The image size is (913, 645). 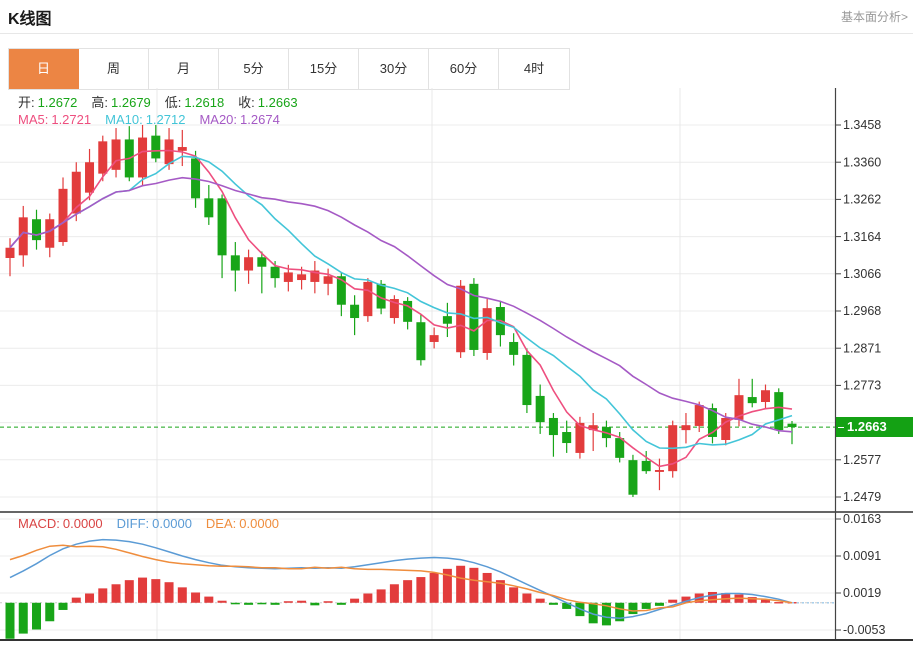 I want to click on y-tick-label: 1.3066, so click(x=862, y=274).